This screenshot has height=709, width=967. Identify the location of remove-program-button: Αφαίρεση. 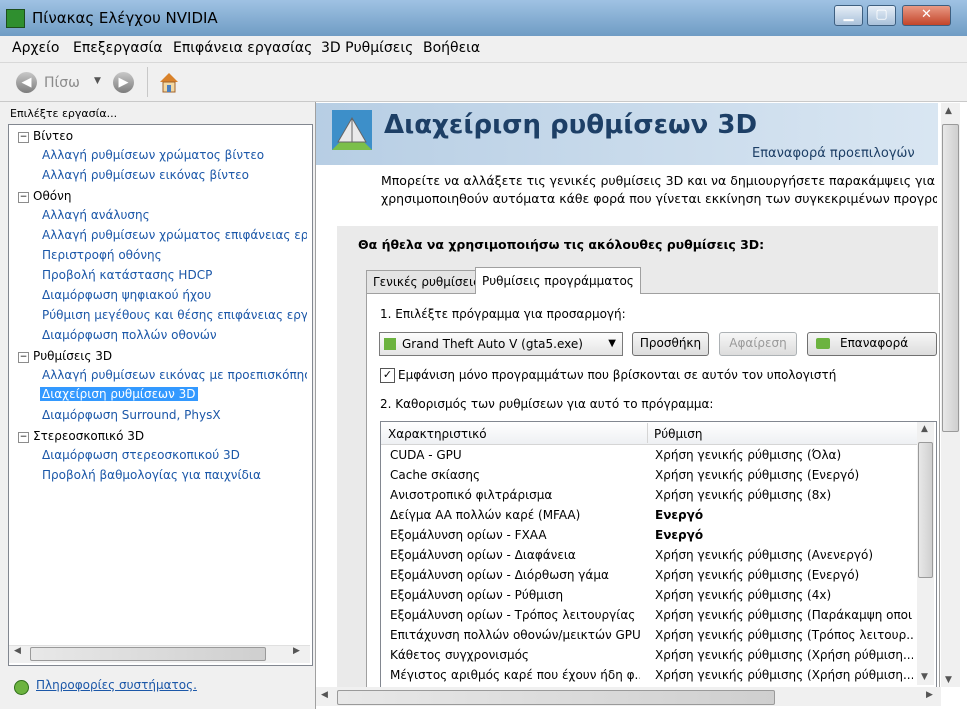
(758, 344).